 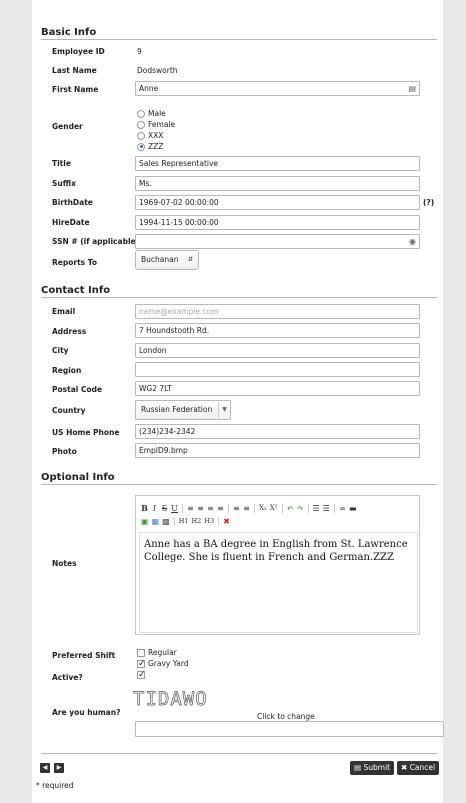 I want to click on undo-icon: ↶, so click(x=290, y=508).